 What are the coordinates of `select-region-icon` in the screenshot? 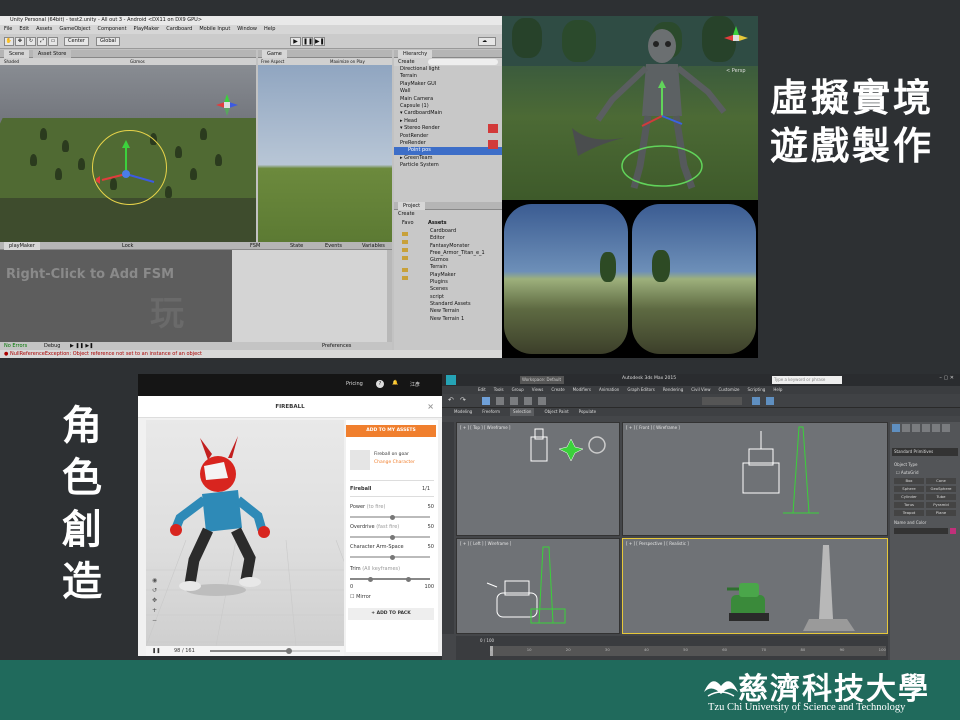 It's located at (500, 401).